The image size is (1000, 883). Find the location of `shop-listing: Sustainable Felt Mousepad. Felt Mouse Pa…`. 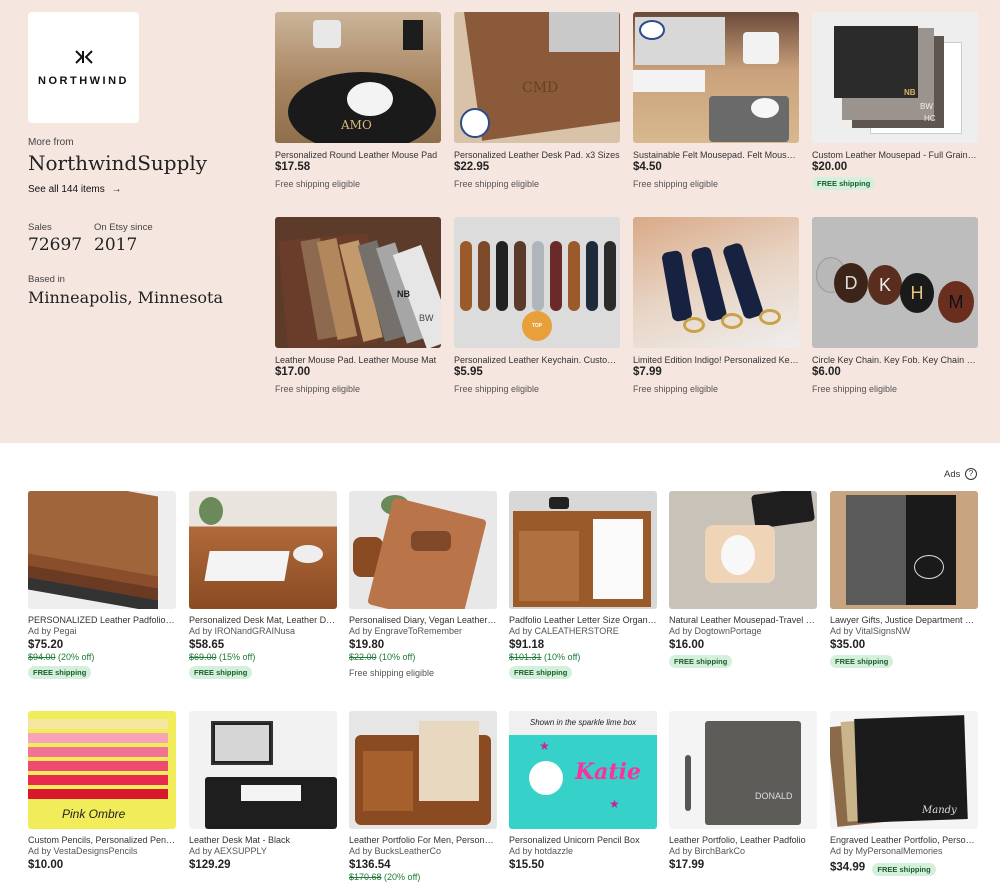

shop-listing: Sustainable Felt Mousepad. Felt Mouse Pa… is located at coordinates (716, 100).